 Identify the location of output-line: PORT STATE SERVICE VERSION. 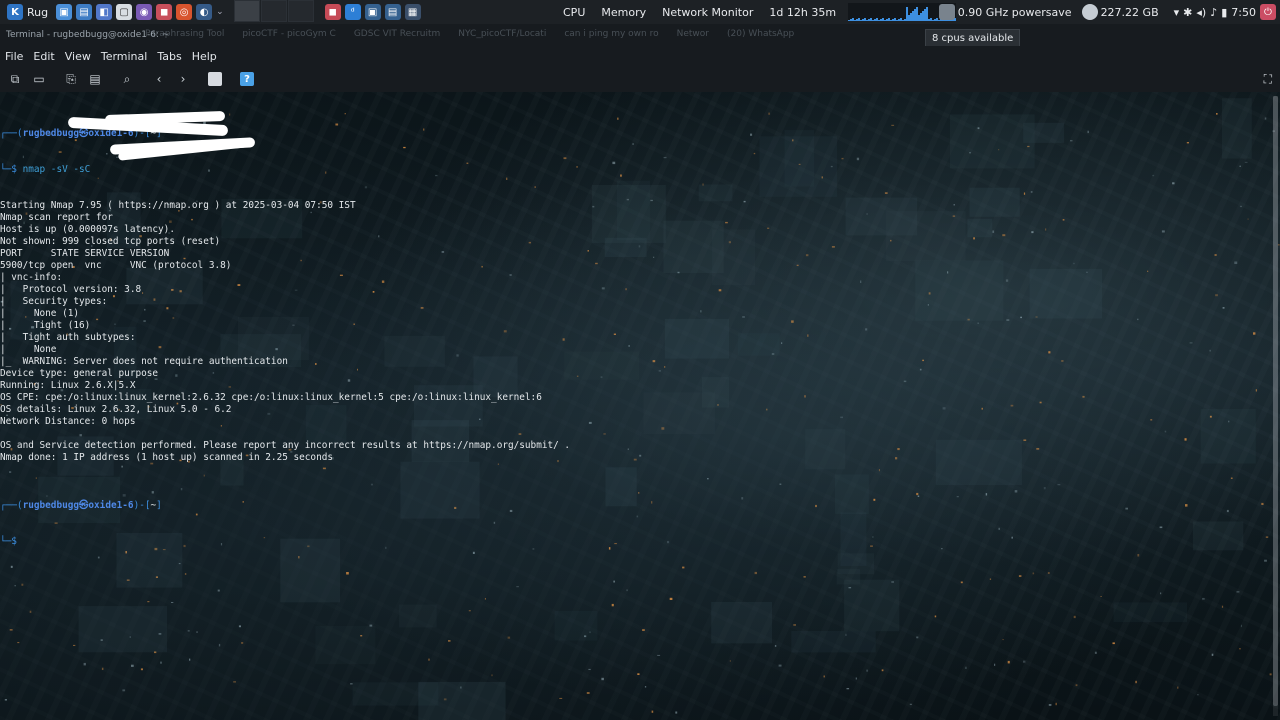
(85, 253).